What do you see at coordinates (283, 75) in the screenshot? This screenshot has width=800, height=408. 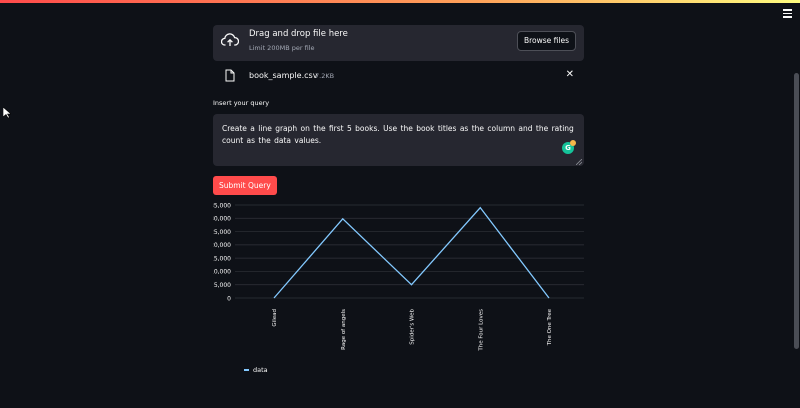 I see `file-name: book_sample.csv` at bounding box center [283, 75].